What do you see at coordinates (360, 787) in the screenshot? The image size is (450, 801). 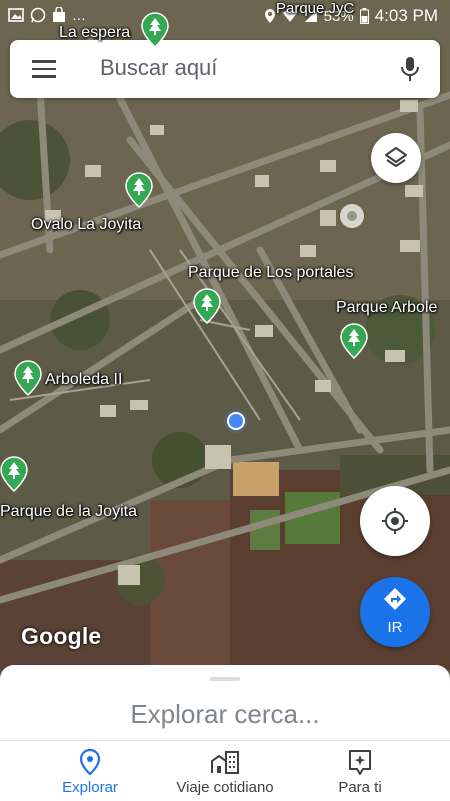 I see `tab-label: Para ti` at bounding box center [360, 787].